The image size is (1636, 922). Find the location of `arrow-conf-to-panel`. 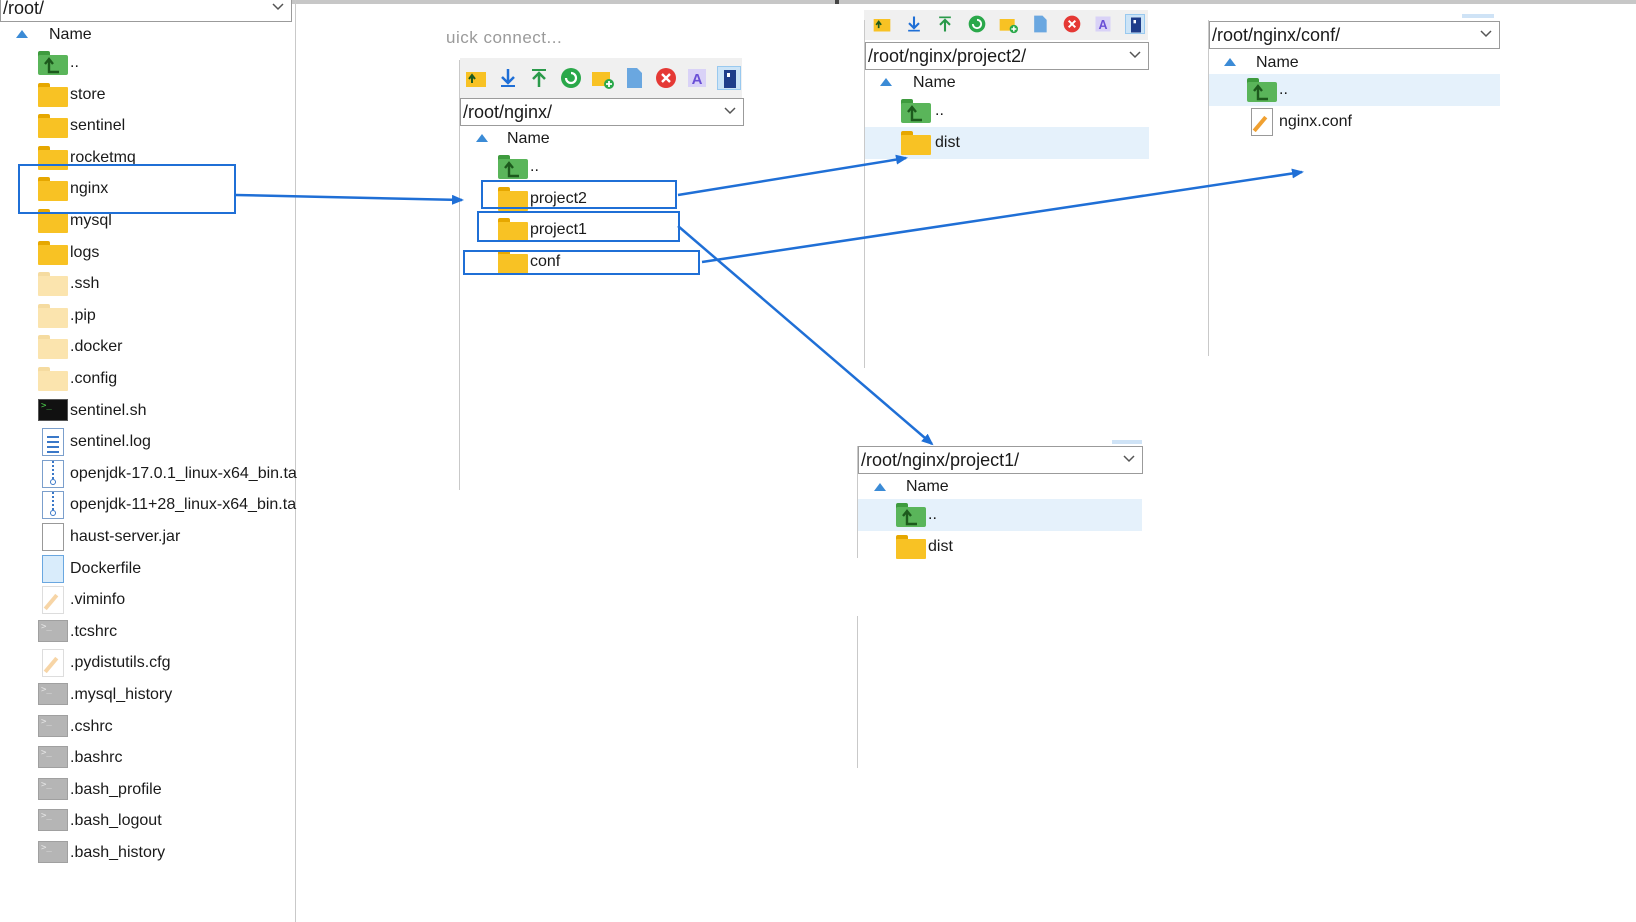

arrow-conf-to-panel is located at coordinates (1002, 216).